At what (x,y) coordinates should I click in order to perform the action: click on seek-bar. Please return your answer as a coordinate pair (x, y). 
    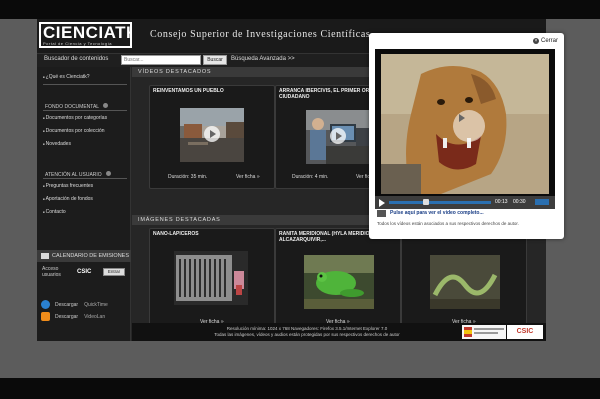
    Looking at the image, I should click on (440, 202).